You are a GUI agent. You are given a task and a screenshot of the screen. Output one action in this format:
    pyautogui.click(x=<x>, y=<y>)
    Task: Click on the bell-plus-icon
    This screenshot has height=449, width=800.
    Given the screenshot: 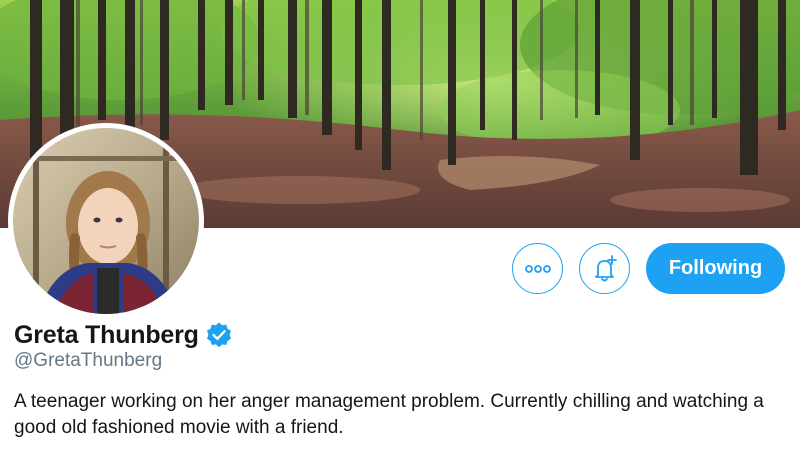 What is the action you would take?
    pyautogui.click(x=605, y=267)
    